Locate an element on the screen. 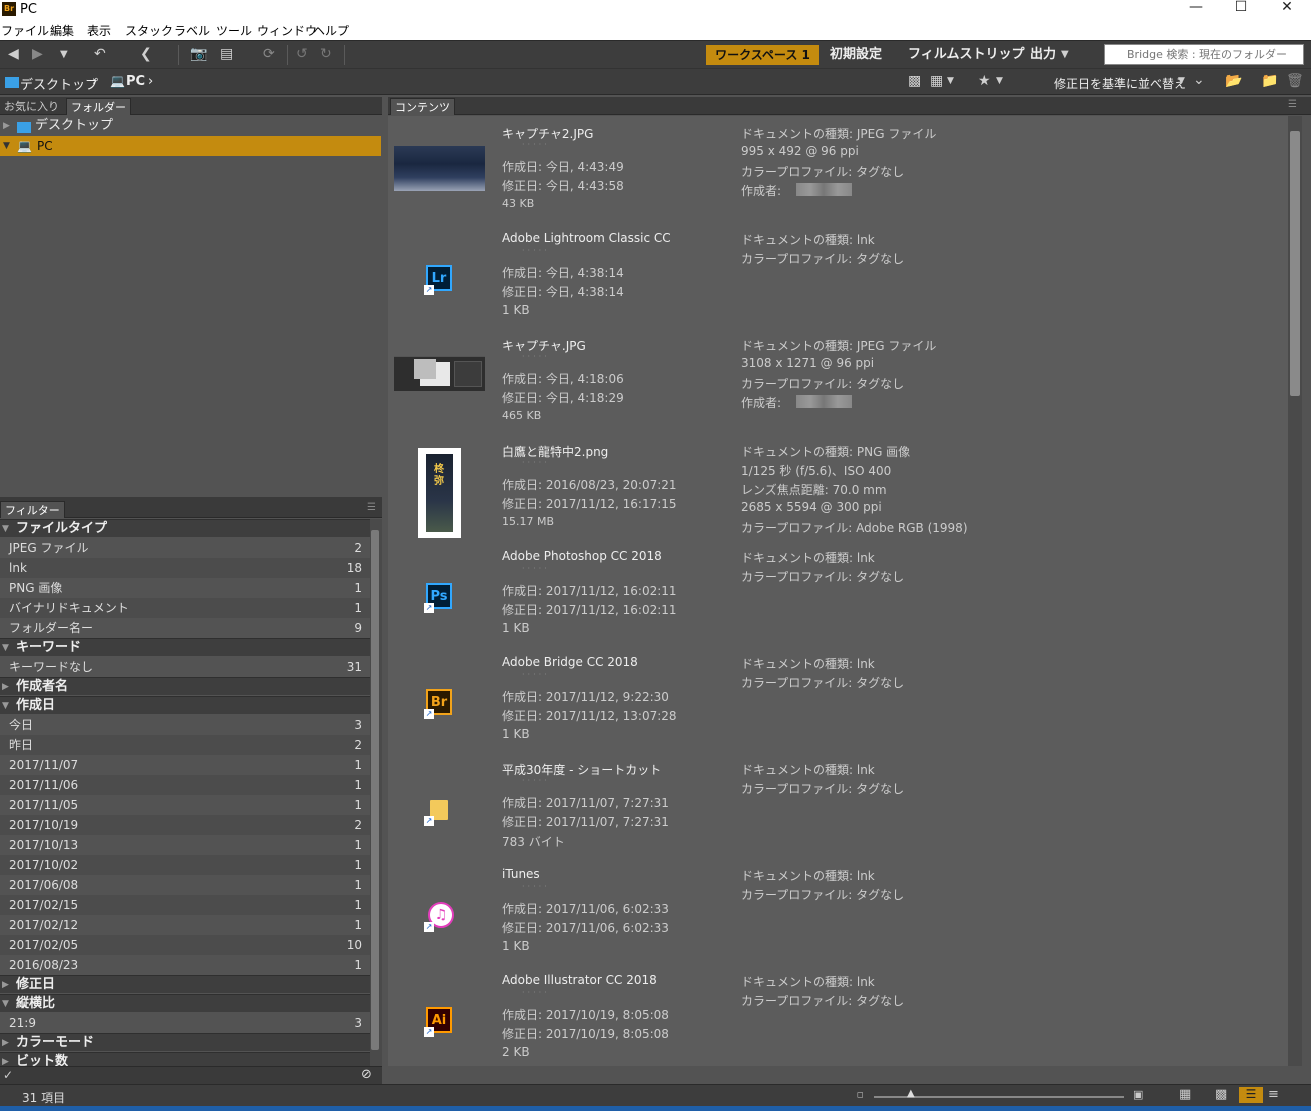 This screenshot has height=1111, width=1311. tab-folders: フォルダー is located at coordinates (98, 106).